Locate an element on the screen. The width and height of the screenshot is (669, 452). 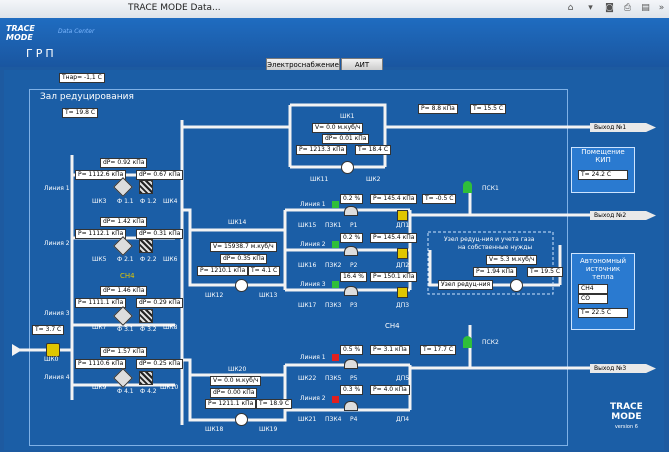
valve-label: ПЗК3 is located at coordinates (333, 305).